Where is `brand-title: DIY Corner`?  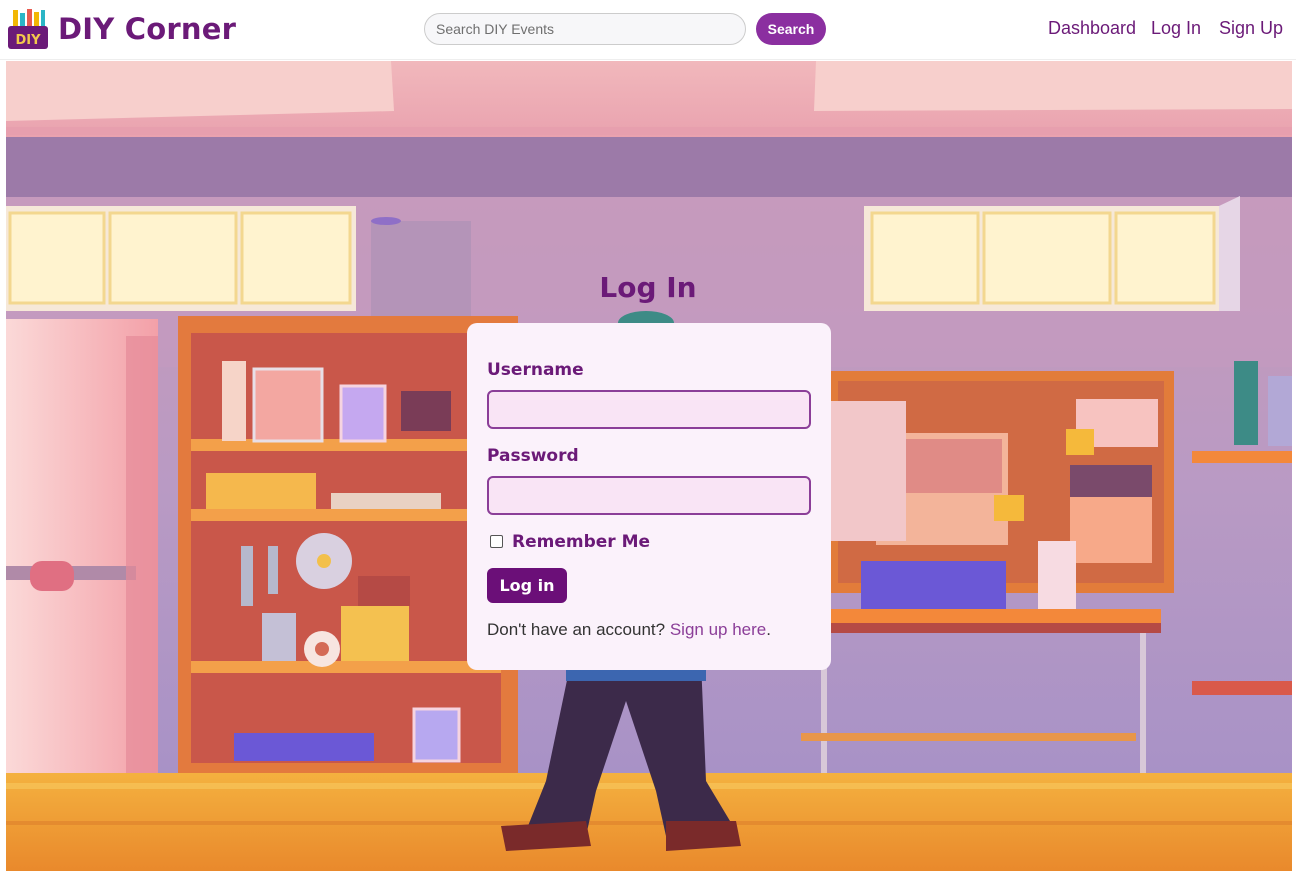 brand-title: DIY Corner is located at coordinates (147, 29).